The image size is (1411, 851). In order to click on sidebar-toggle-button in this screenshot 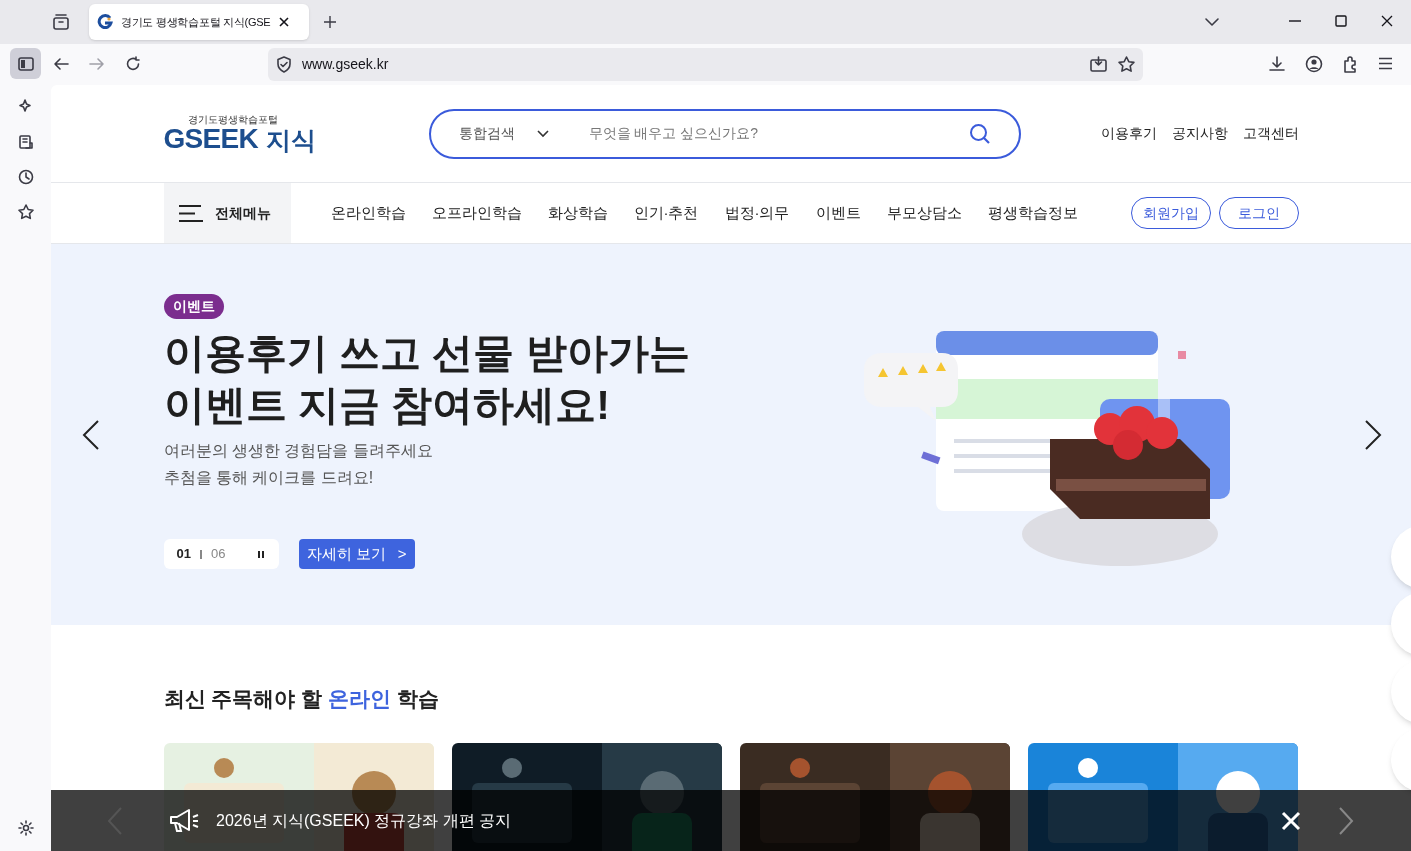, I will do `click(25, 63)`.